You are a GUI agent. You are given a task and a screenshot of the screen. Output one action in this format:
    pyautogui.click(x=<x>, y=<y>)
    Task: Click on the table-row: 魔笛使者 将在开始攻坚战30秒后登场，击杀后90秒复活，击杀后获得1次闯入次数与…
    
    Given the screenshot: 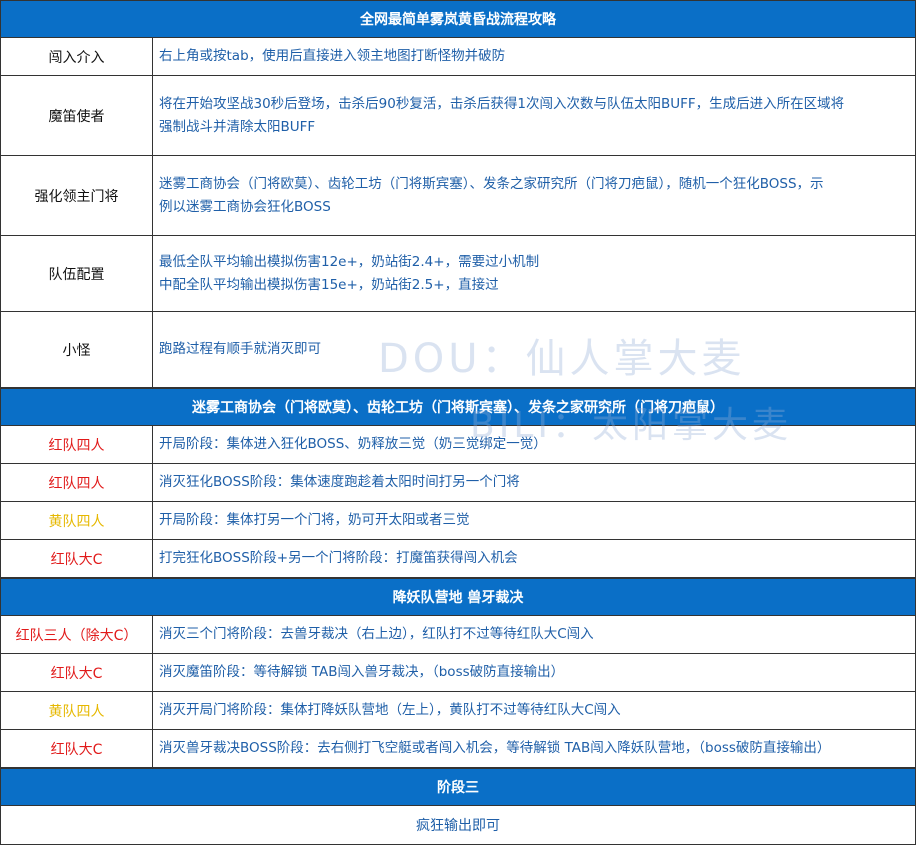 What is the action you would take?
    pyautogui.click(x=458, y=116)
    